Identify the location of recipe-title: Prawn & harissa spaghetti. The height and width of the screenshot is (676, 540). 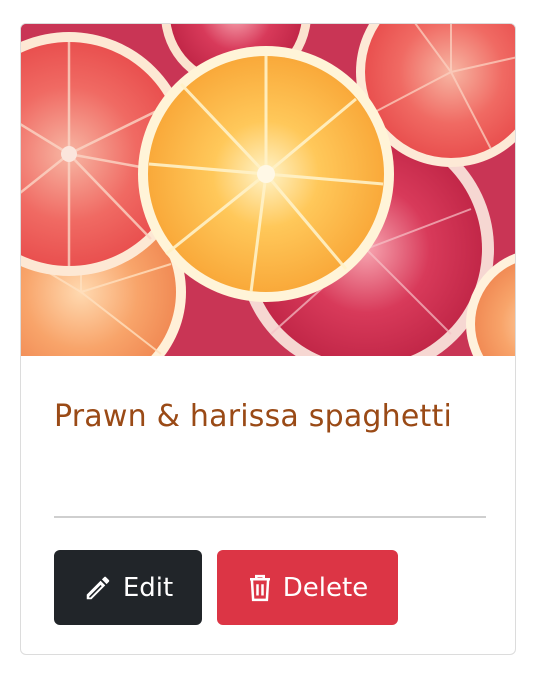
(253, 416).